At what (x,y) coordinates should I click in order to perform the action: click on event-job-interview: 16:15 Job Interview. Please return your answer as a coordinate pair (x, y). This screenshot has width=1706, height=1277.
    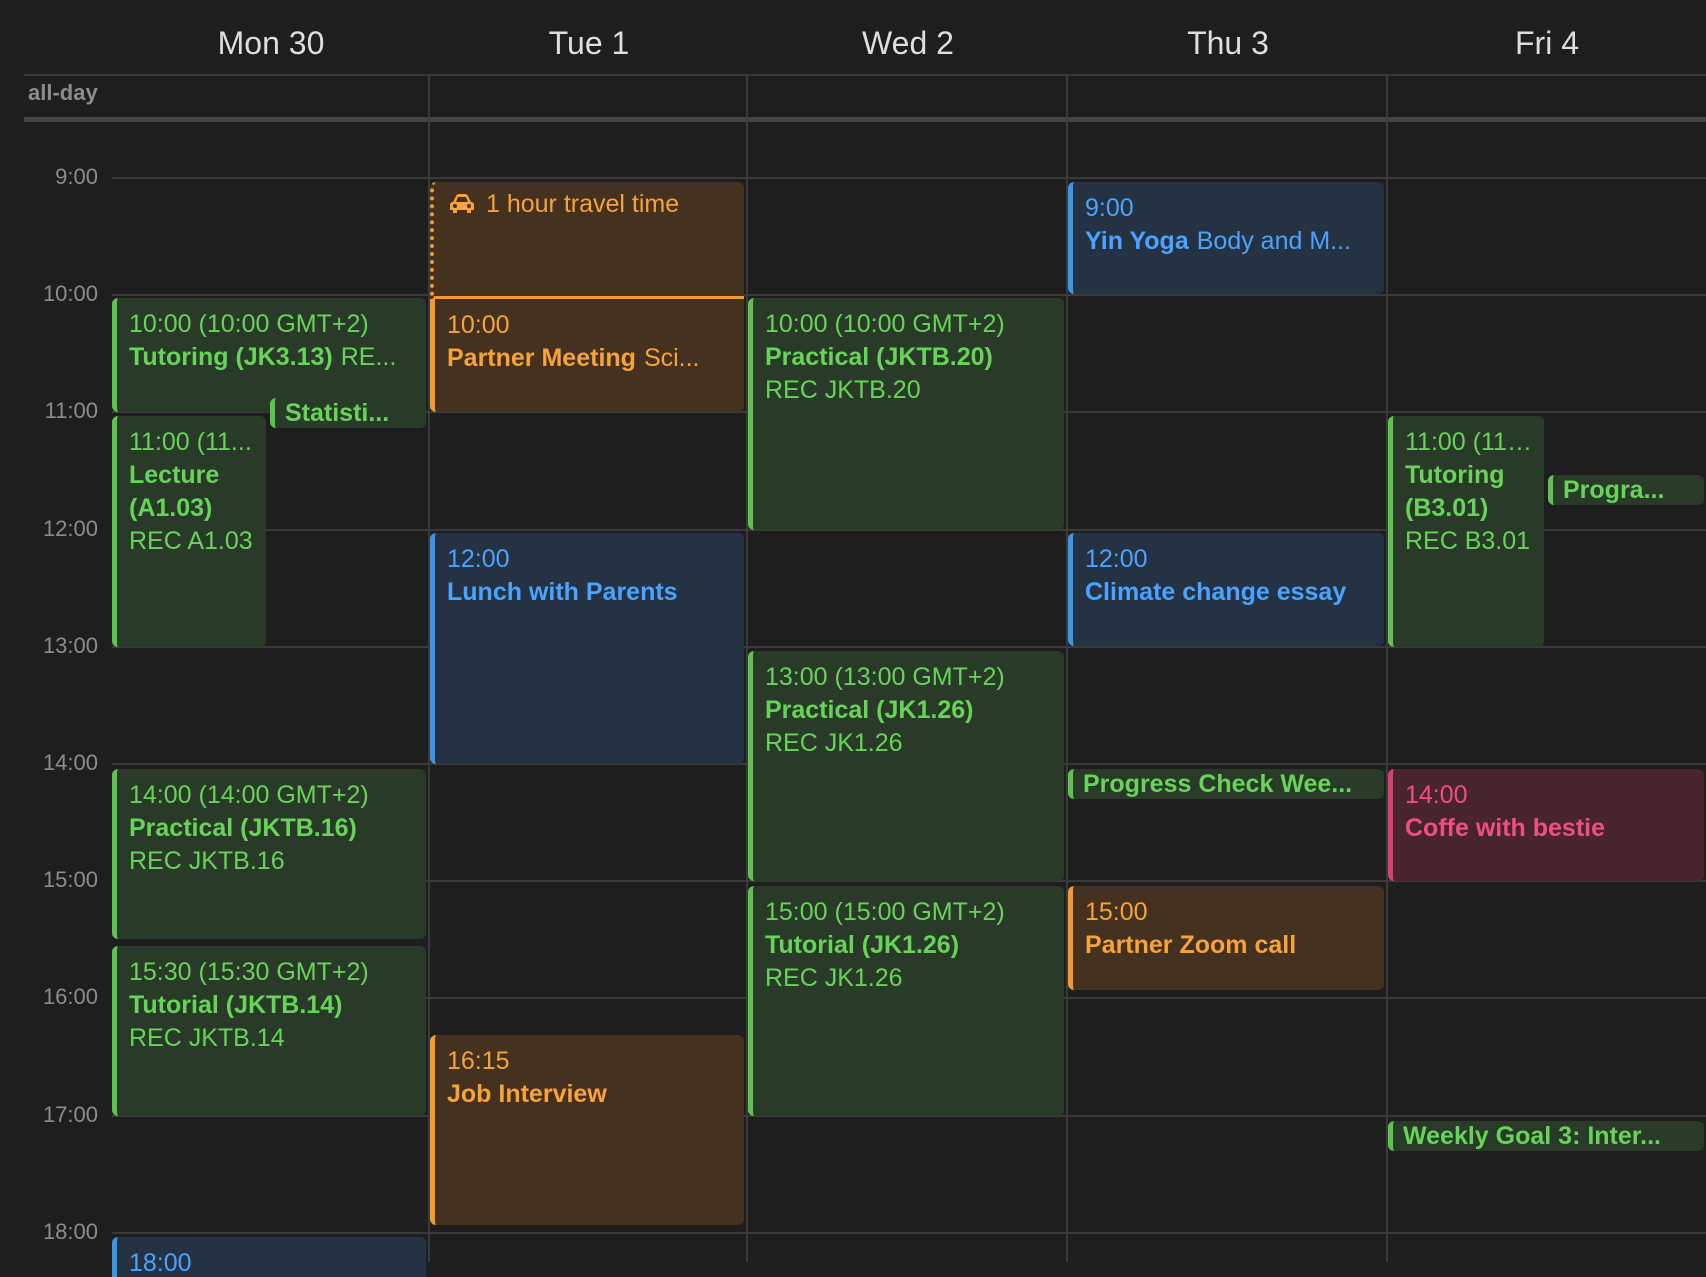
    Looking at the image, I should click on (587, 1130).